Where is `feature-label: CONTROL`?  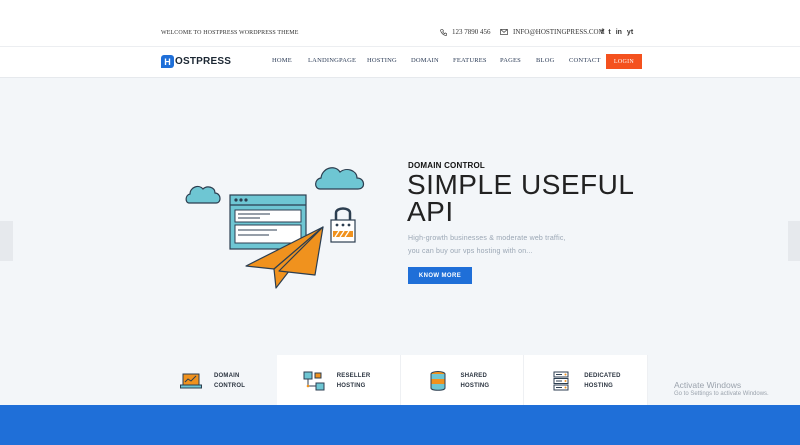 feature-label: CONTROL is located at coordinates (230, 386).